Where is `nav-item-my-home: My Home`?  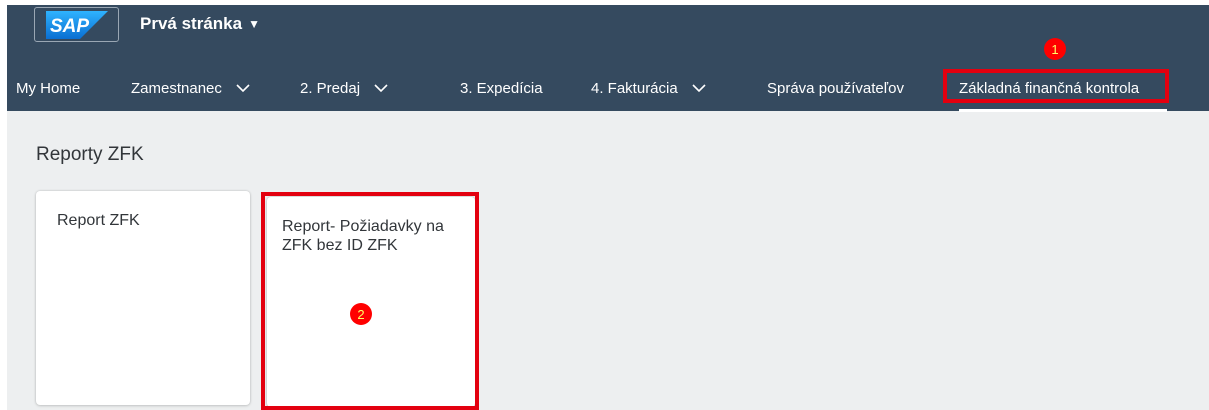
nav-item-my-home: My Home is located at coordinates (48, 88).